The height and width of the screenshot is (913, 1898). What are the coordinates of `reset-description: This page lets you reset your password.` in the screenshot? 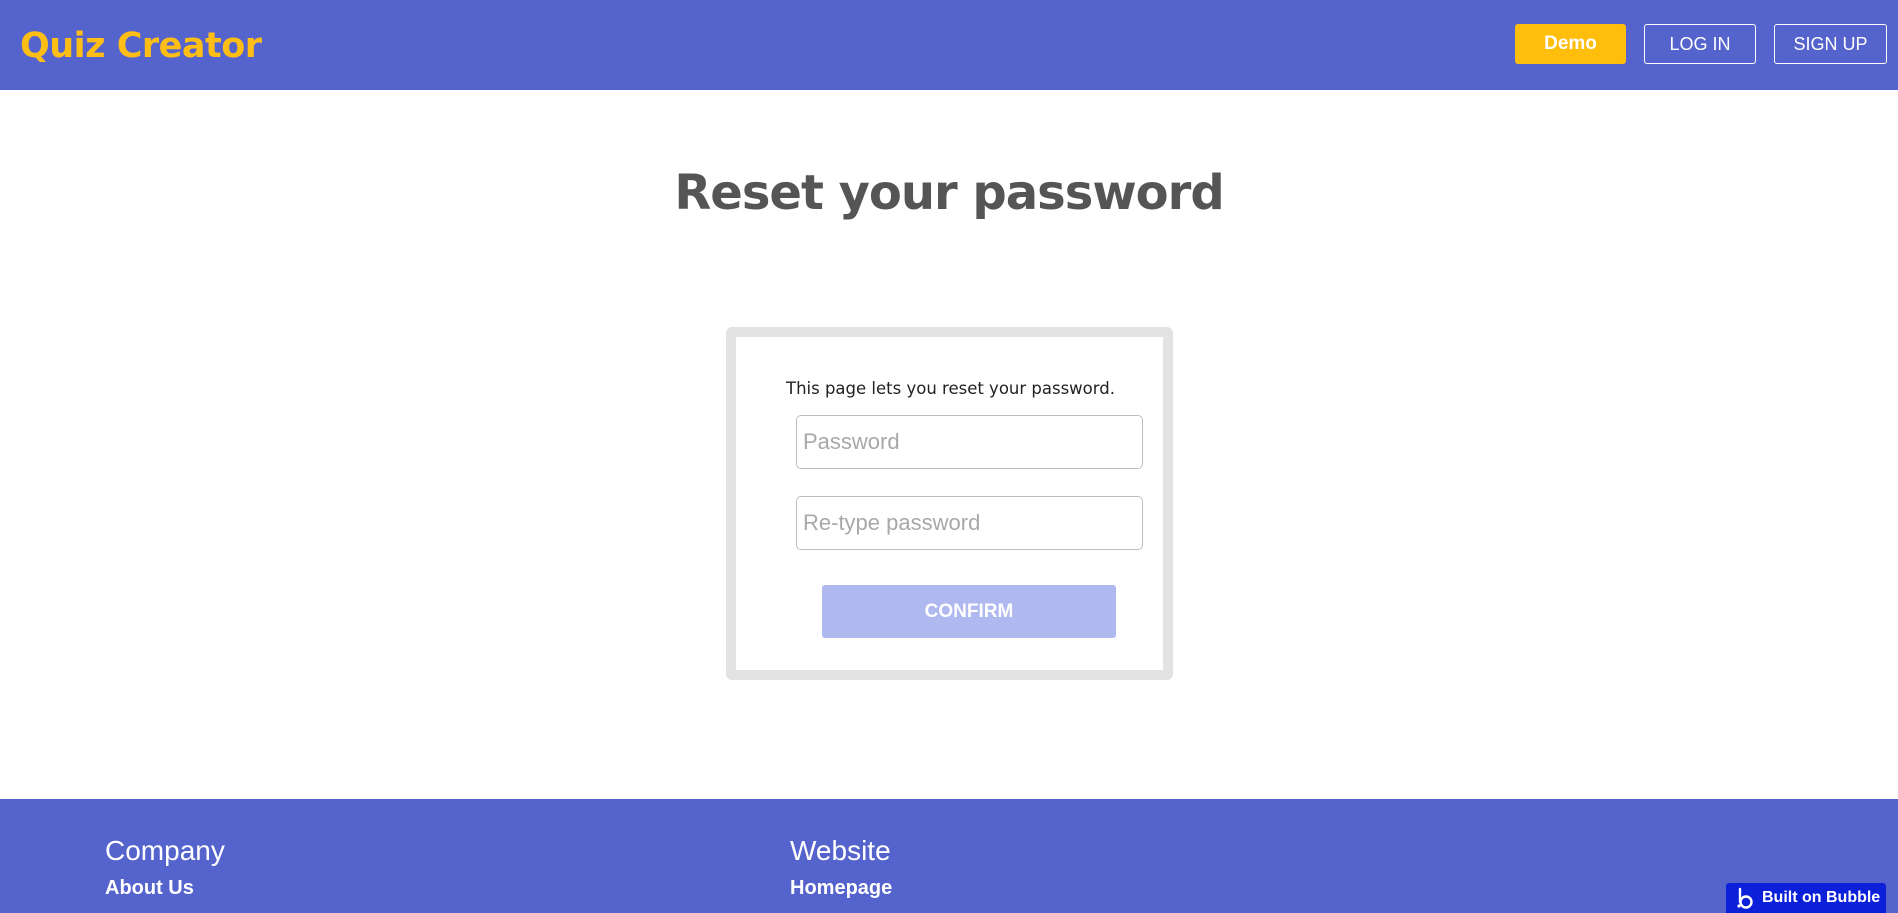 It's located at (950, 388).